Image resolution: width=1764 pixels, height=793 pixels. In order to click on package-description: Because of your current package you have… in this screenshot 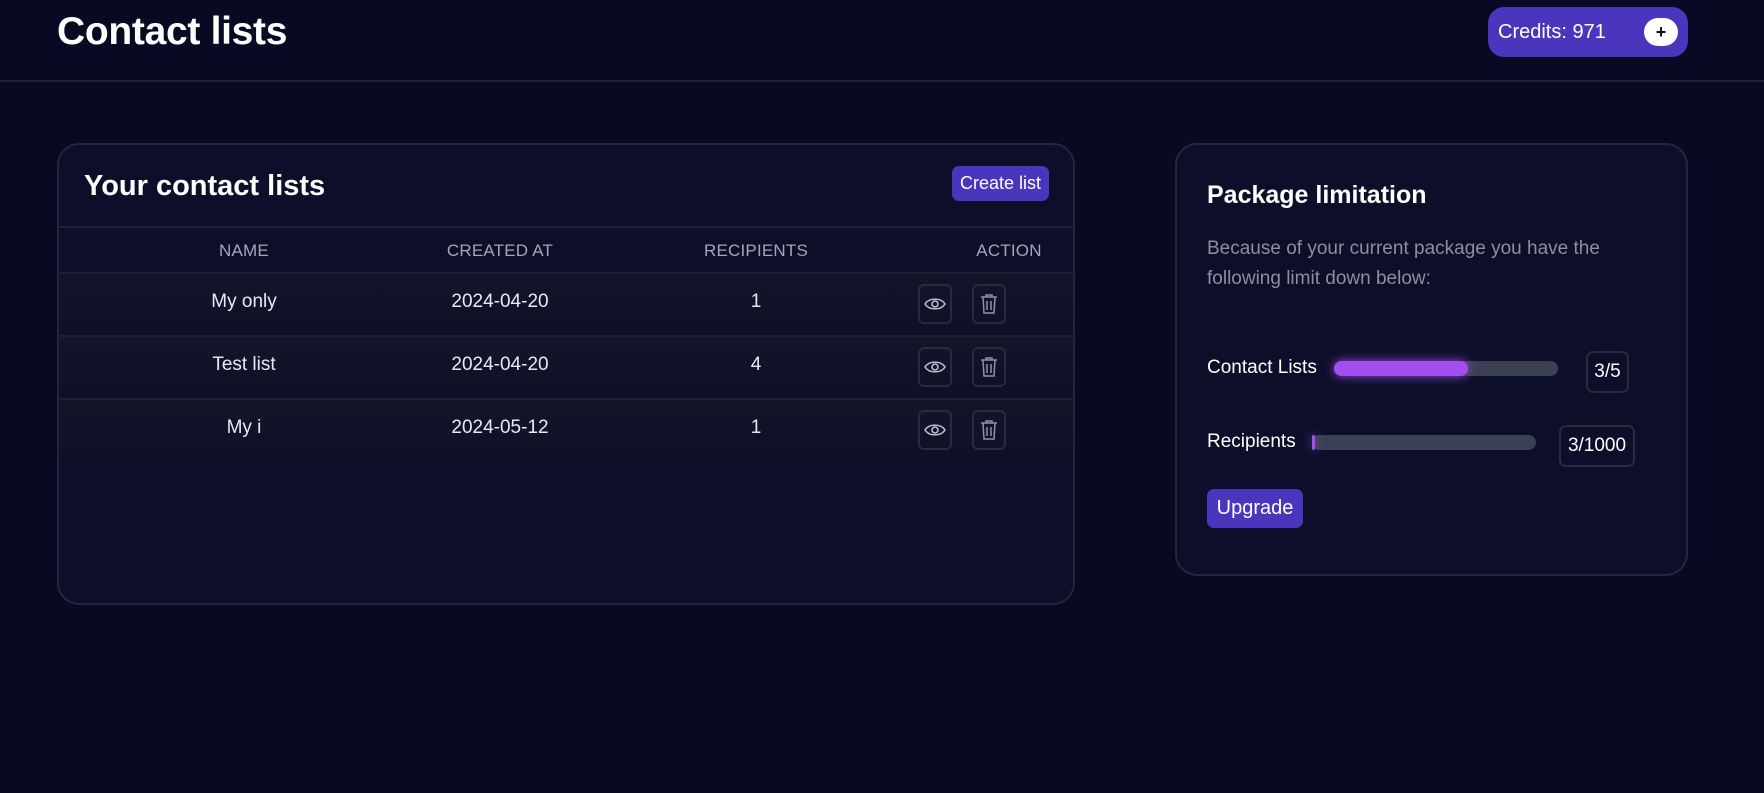, I will do `click(1403, 263)`.